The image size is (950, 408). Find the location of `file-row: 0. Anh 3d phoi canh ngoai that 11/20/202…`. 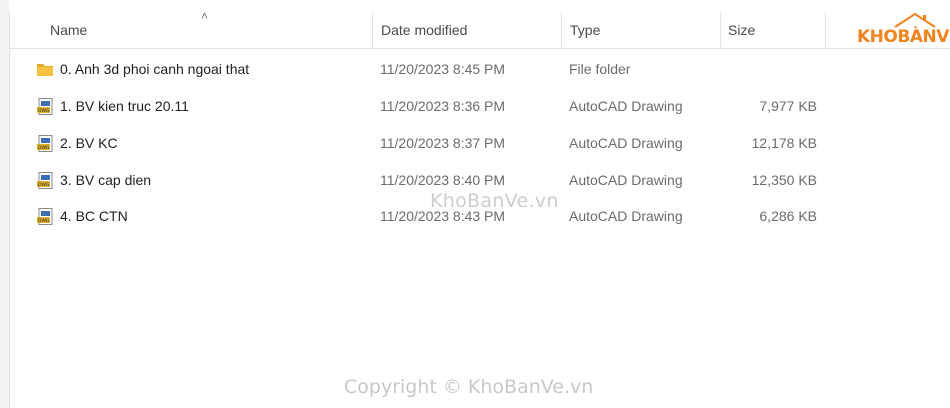

file-row: 0. Anh 3d phoi canh ngoai that 11/20/202… is located at coordinates (479, 69).